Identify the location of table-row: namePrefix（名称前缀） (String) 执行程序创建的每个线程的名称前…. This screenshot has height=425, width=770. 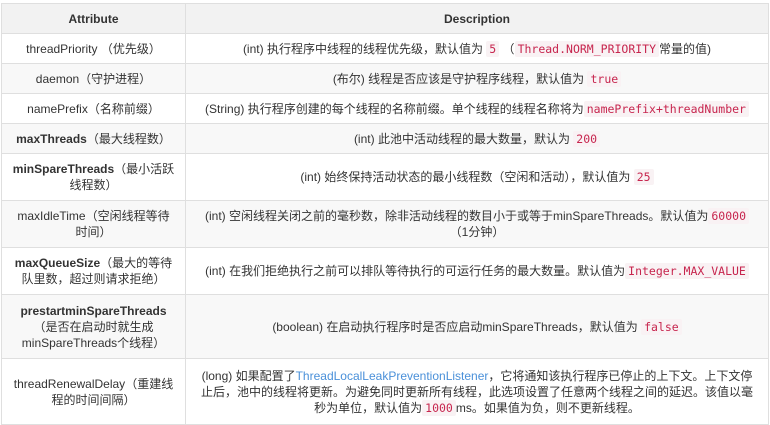
(385, 108).